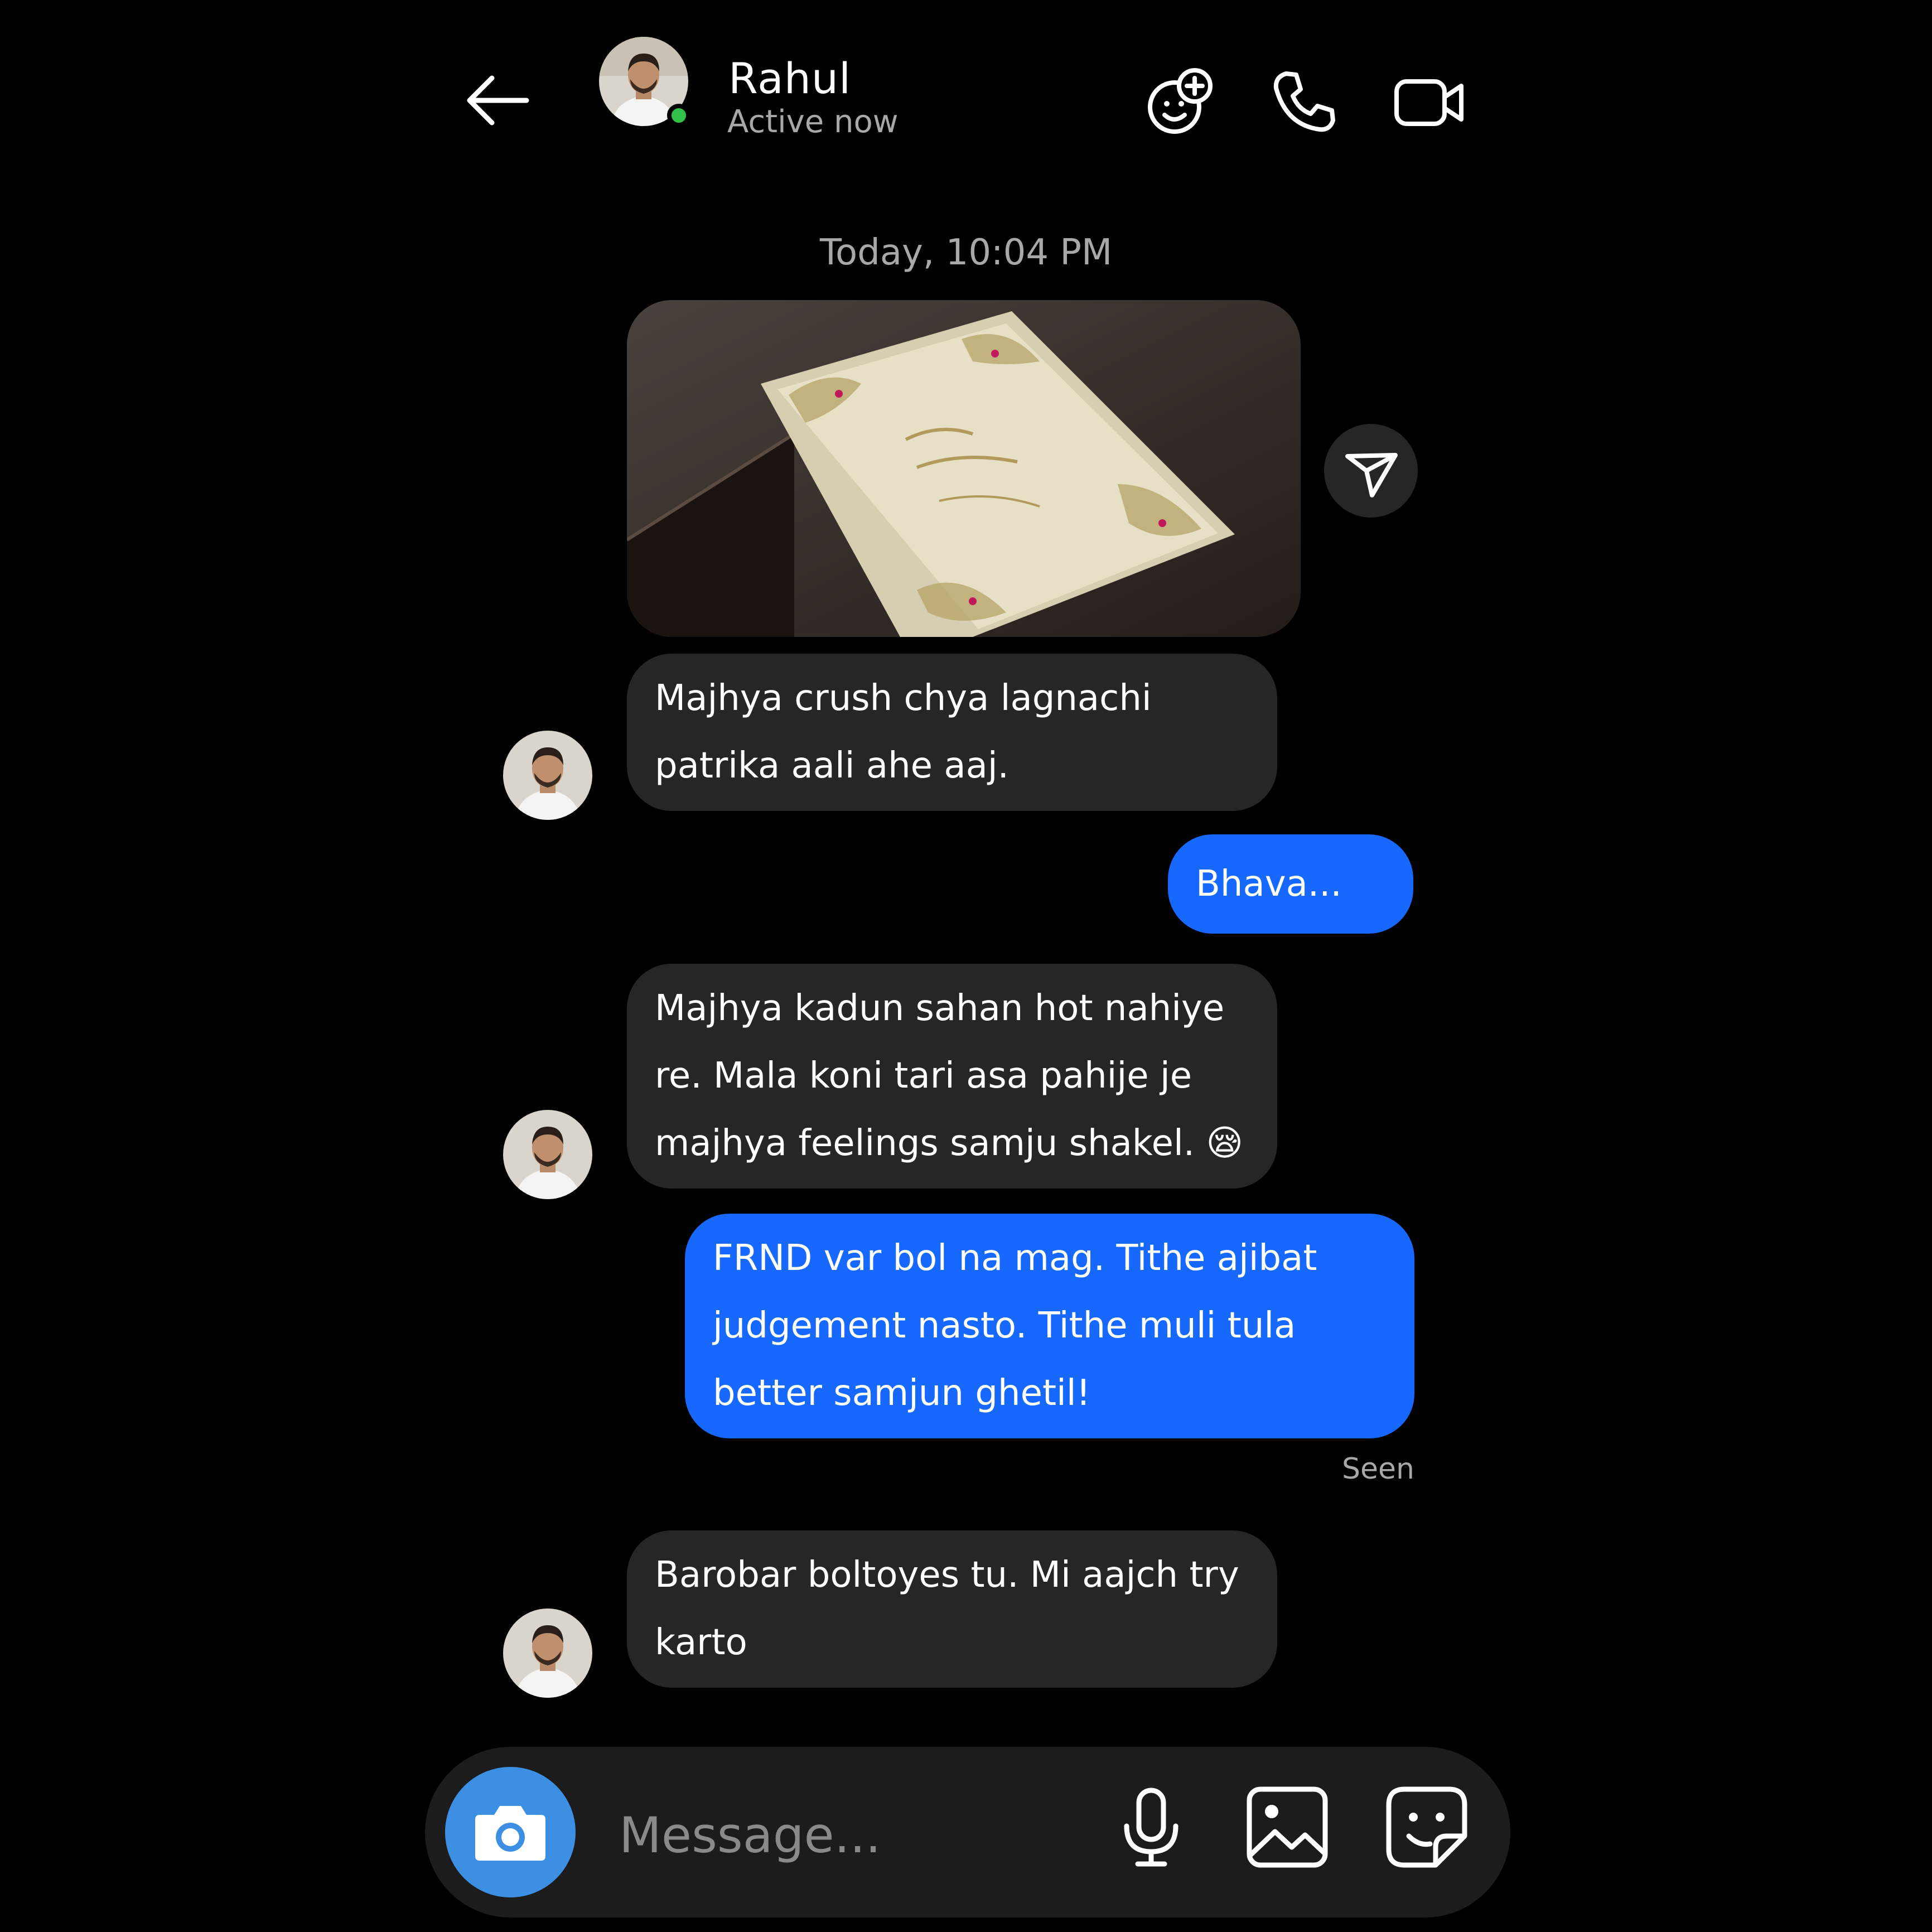 The image size is (1932, 1932). What do you see at coordinates (813, 122) in the screenshot?
I see `active-status: Active now` at bounding box center [813, 122].